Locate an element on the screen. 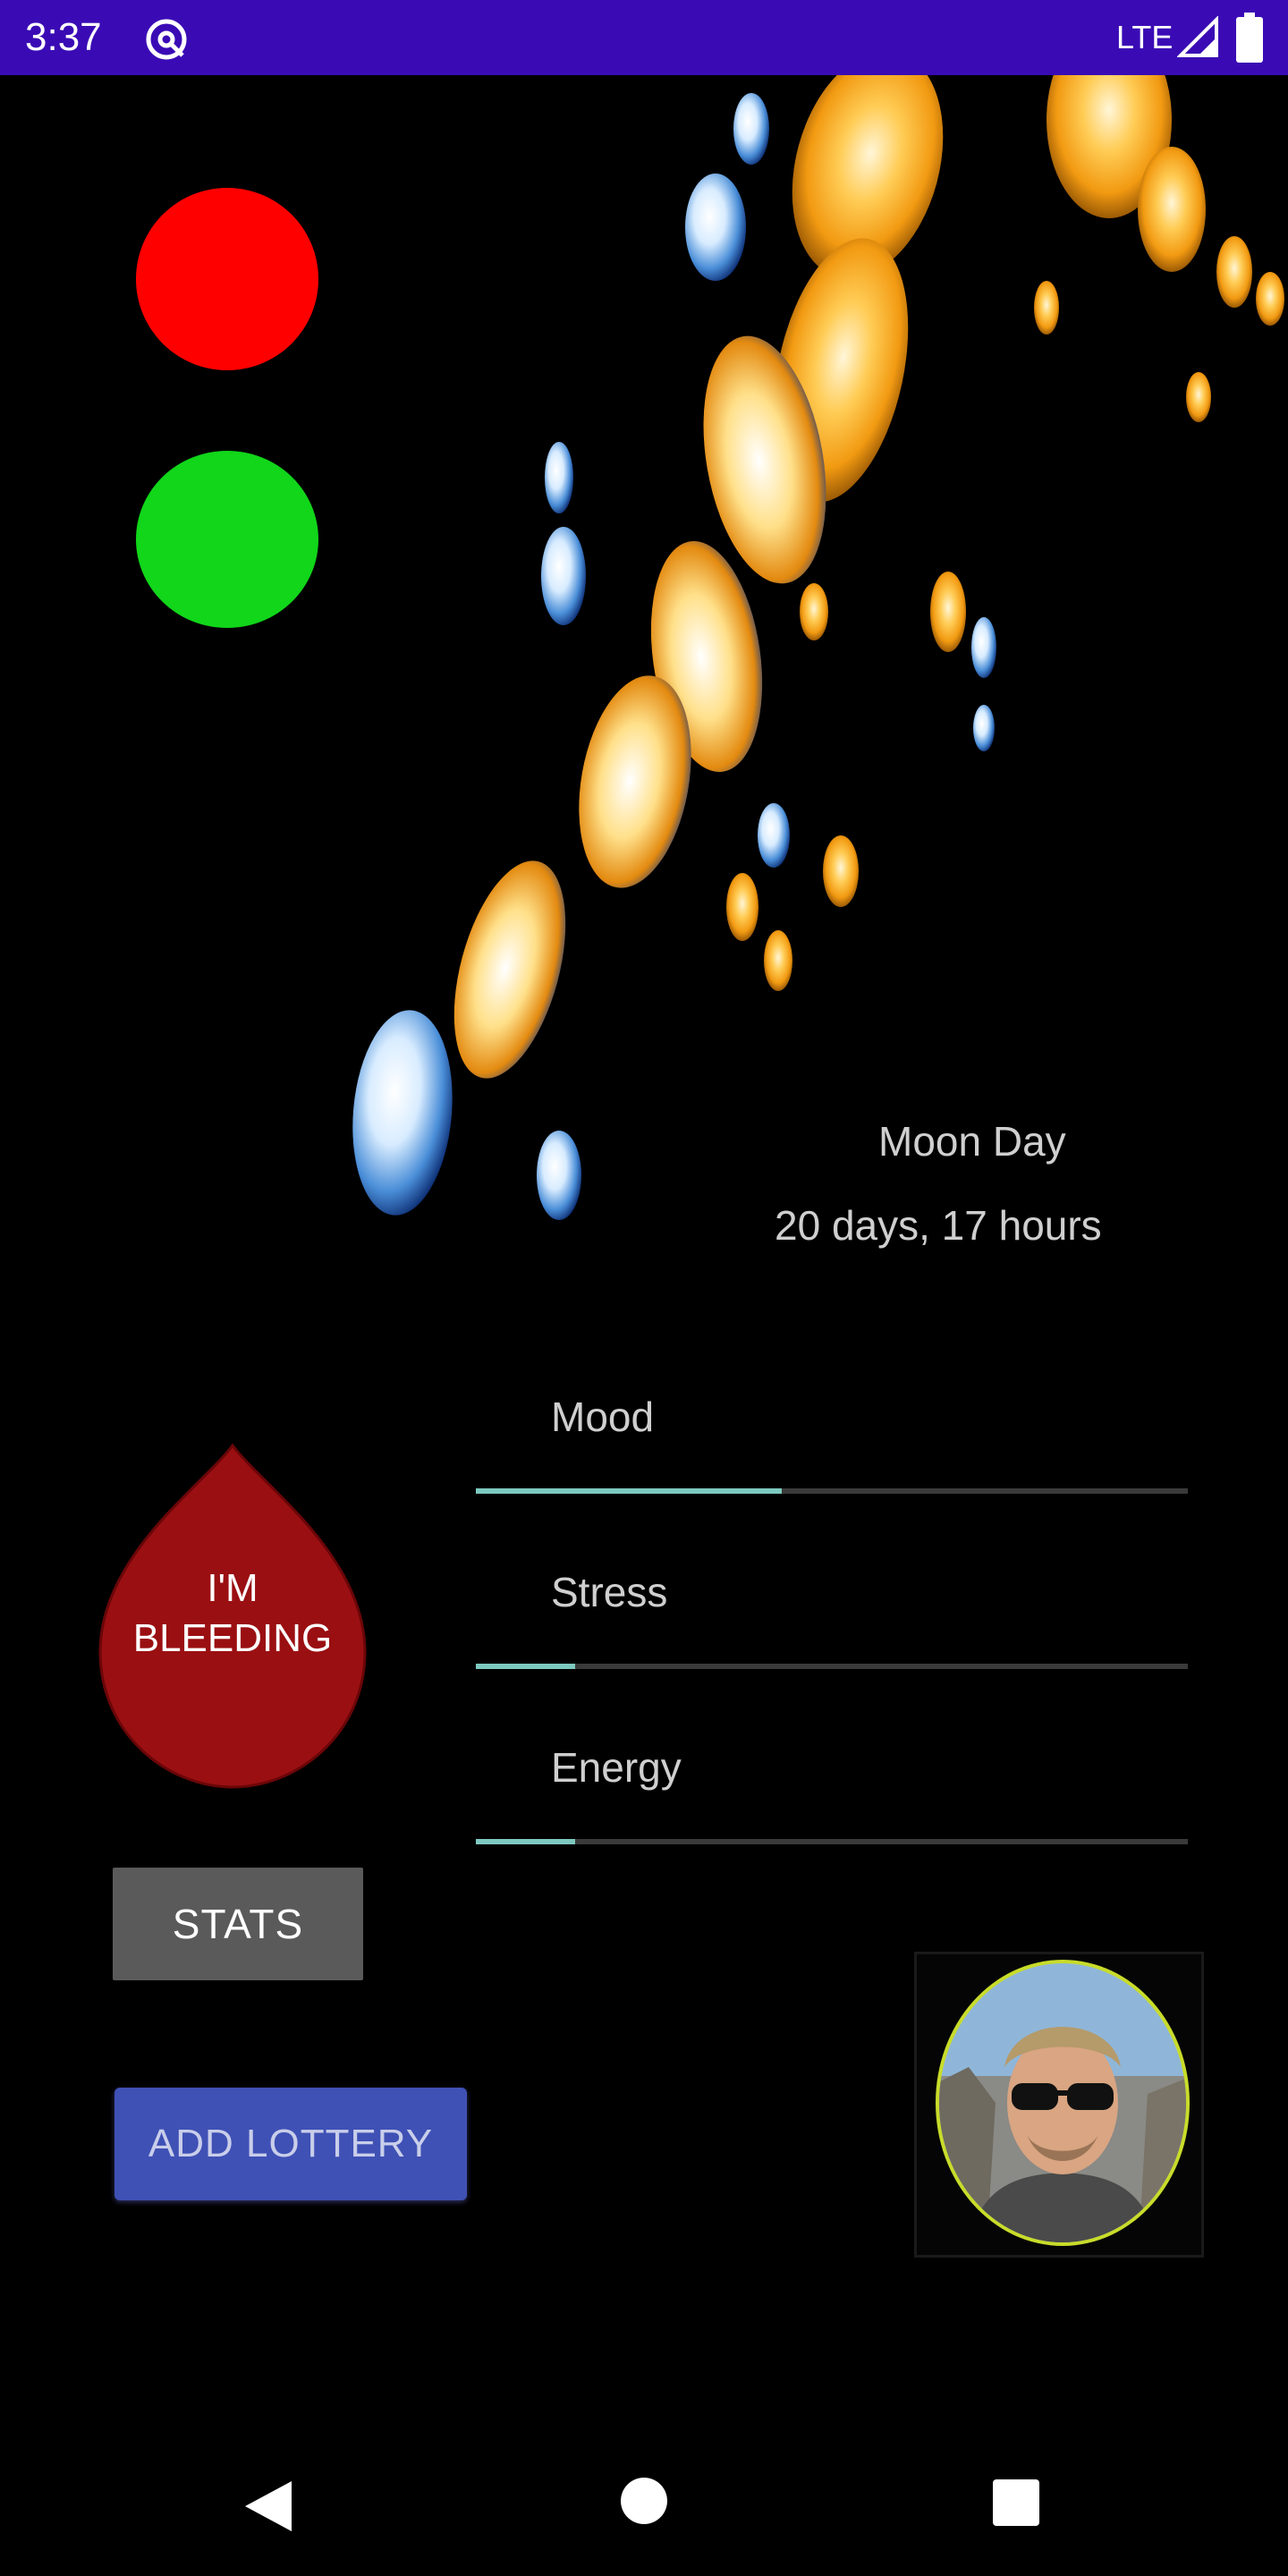  bleeding-button-label: I'M BLEEDING is located at coordinates (233, 1613).